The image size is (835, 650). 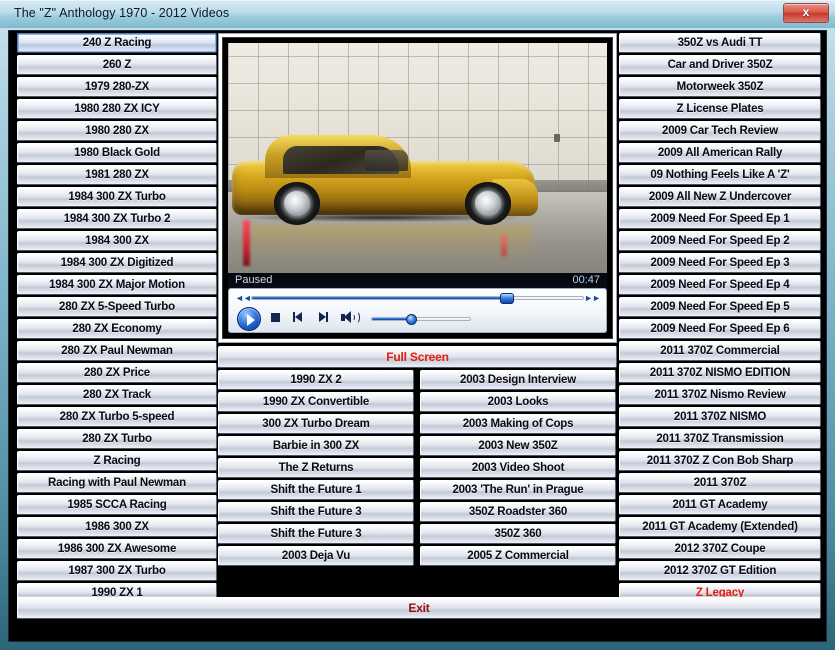 I want to click on fullscreen-row: Full Screen, so click(x=417, y=357).